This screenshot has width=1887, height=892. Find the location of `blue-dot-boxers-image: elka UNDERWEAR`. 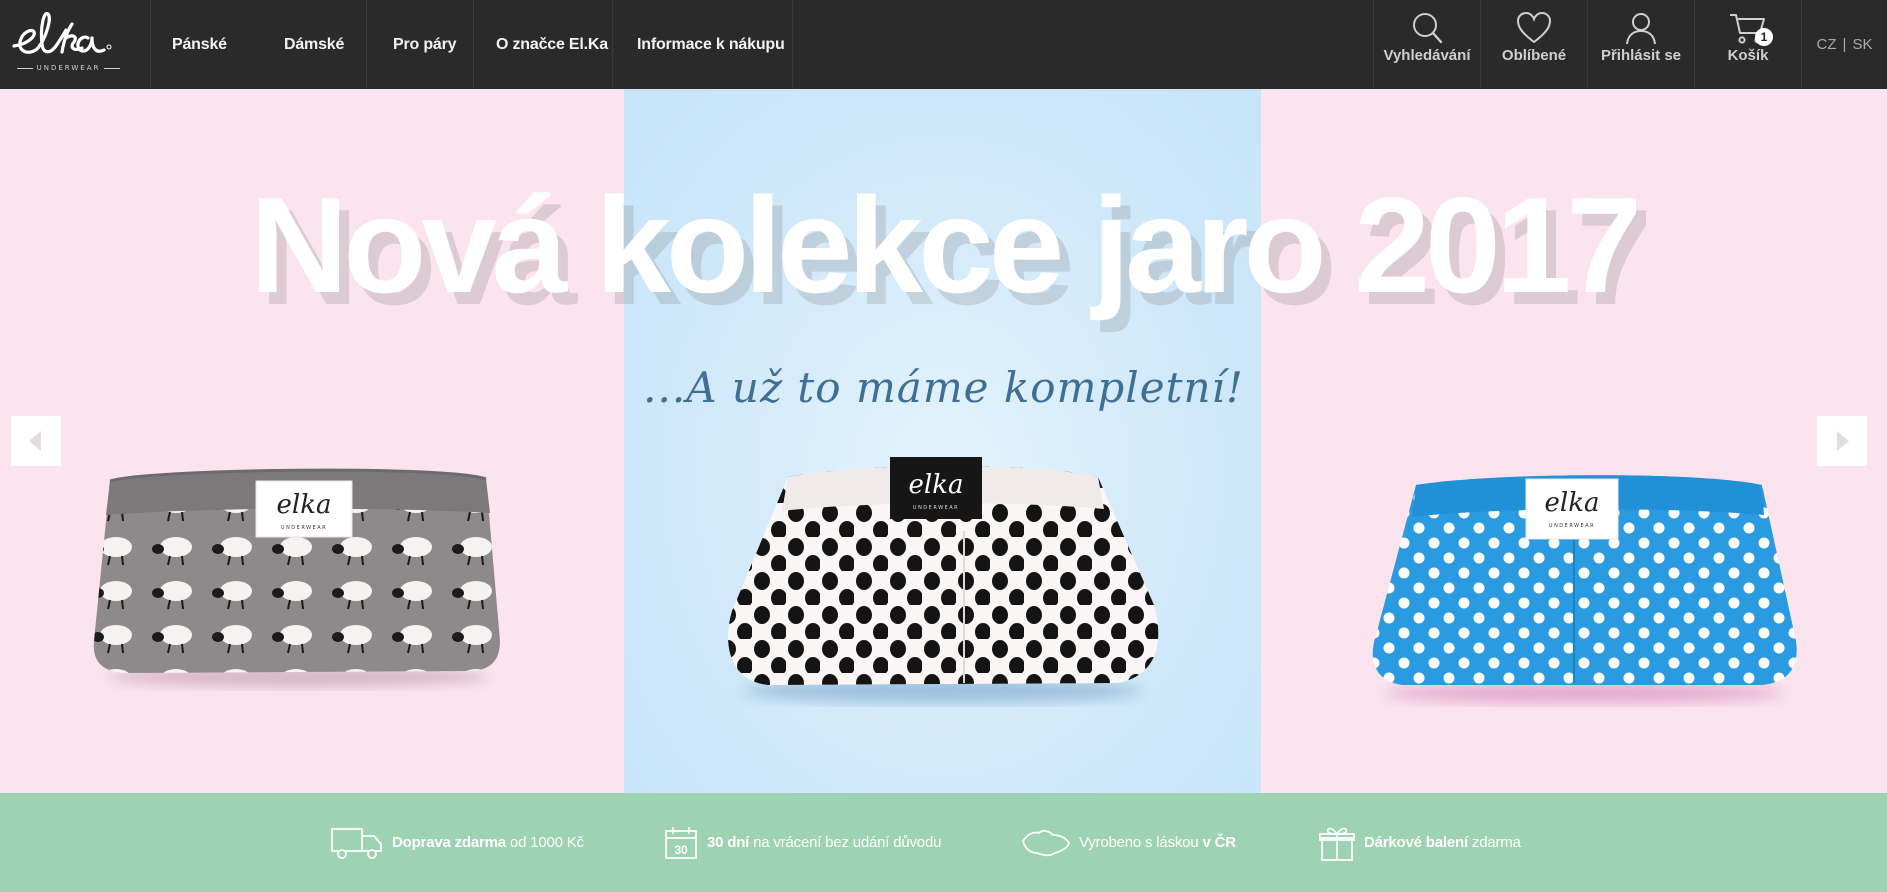

blue-dot-boxers-image: elka UNDERWEAR is located at coordinates (1584, 589).